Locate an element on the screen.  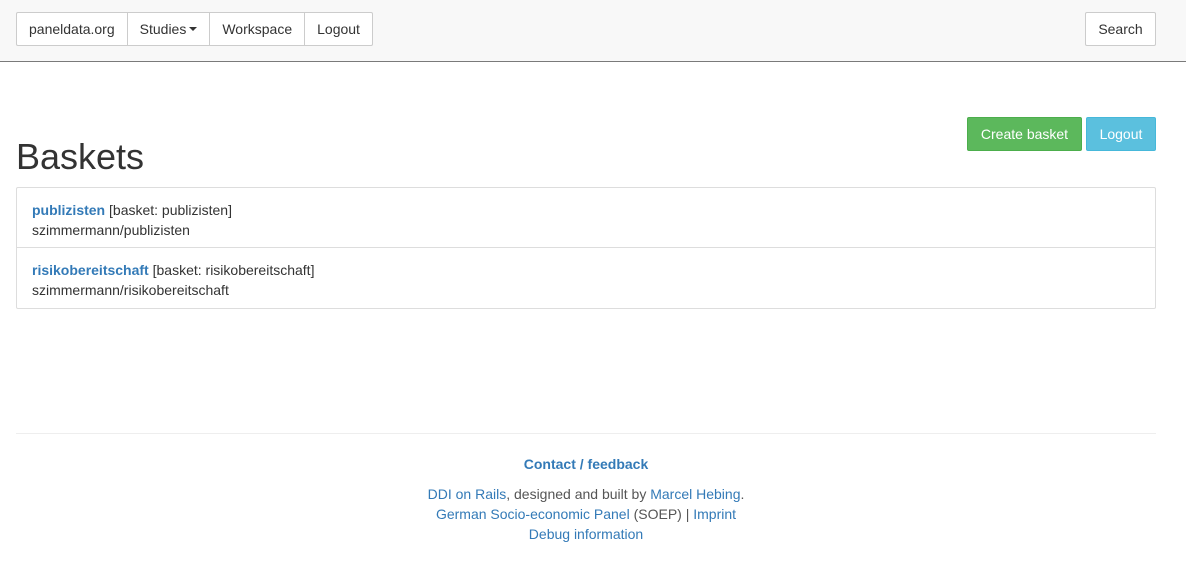
list-item: risikobereitschaft [basket is located at coordinates (586, 278).